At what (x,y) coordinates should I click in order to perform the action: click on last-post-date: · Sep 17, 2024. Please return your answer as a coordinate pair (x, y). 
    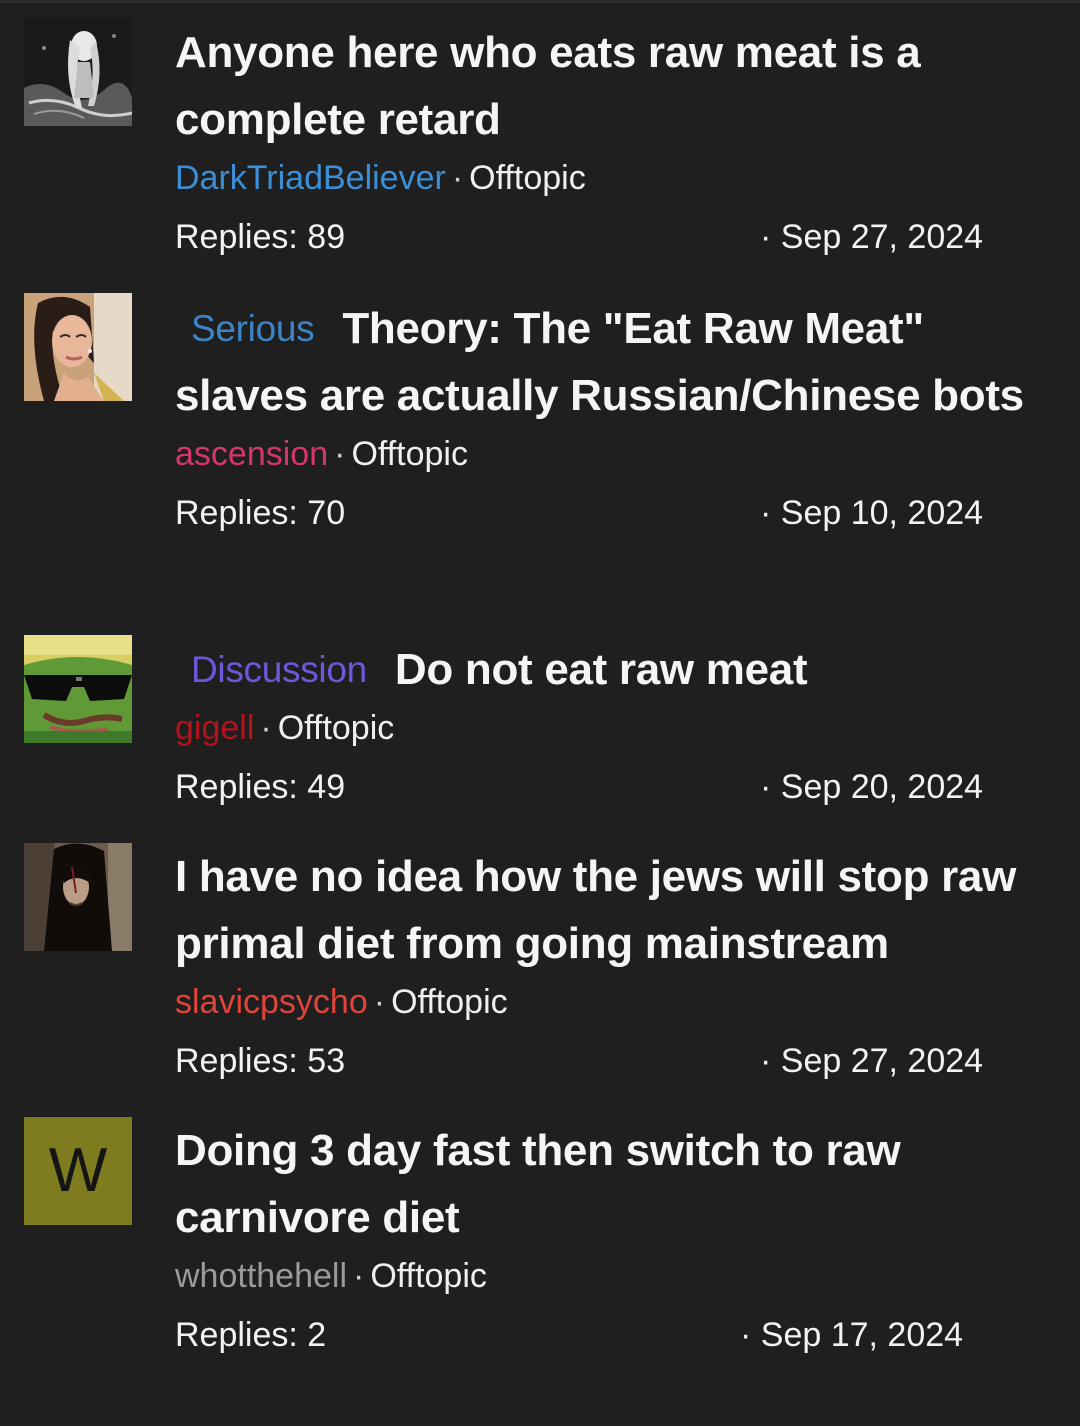
    Looking at the image, I should click on (851, 1335).